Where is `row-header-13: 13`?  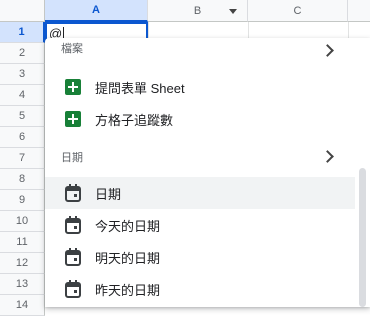
row-header-13: 13 is located at coordinates (22, 284).